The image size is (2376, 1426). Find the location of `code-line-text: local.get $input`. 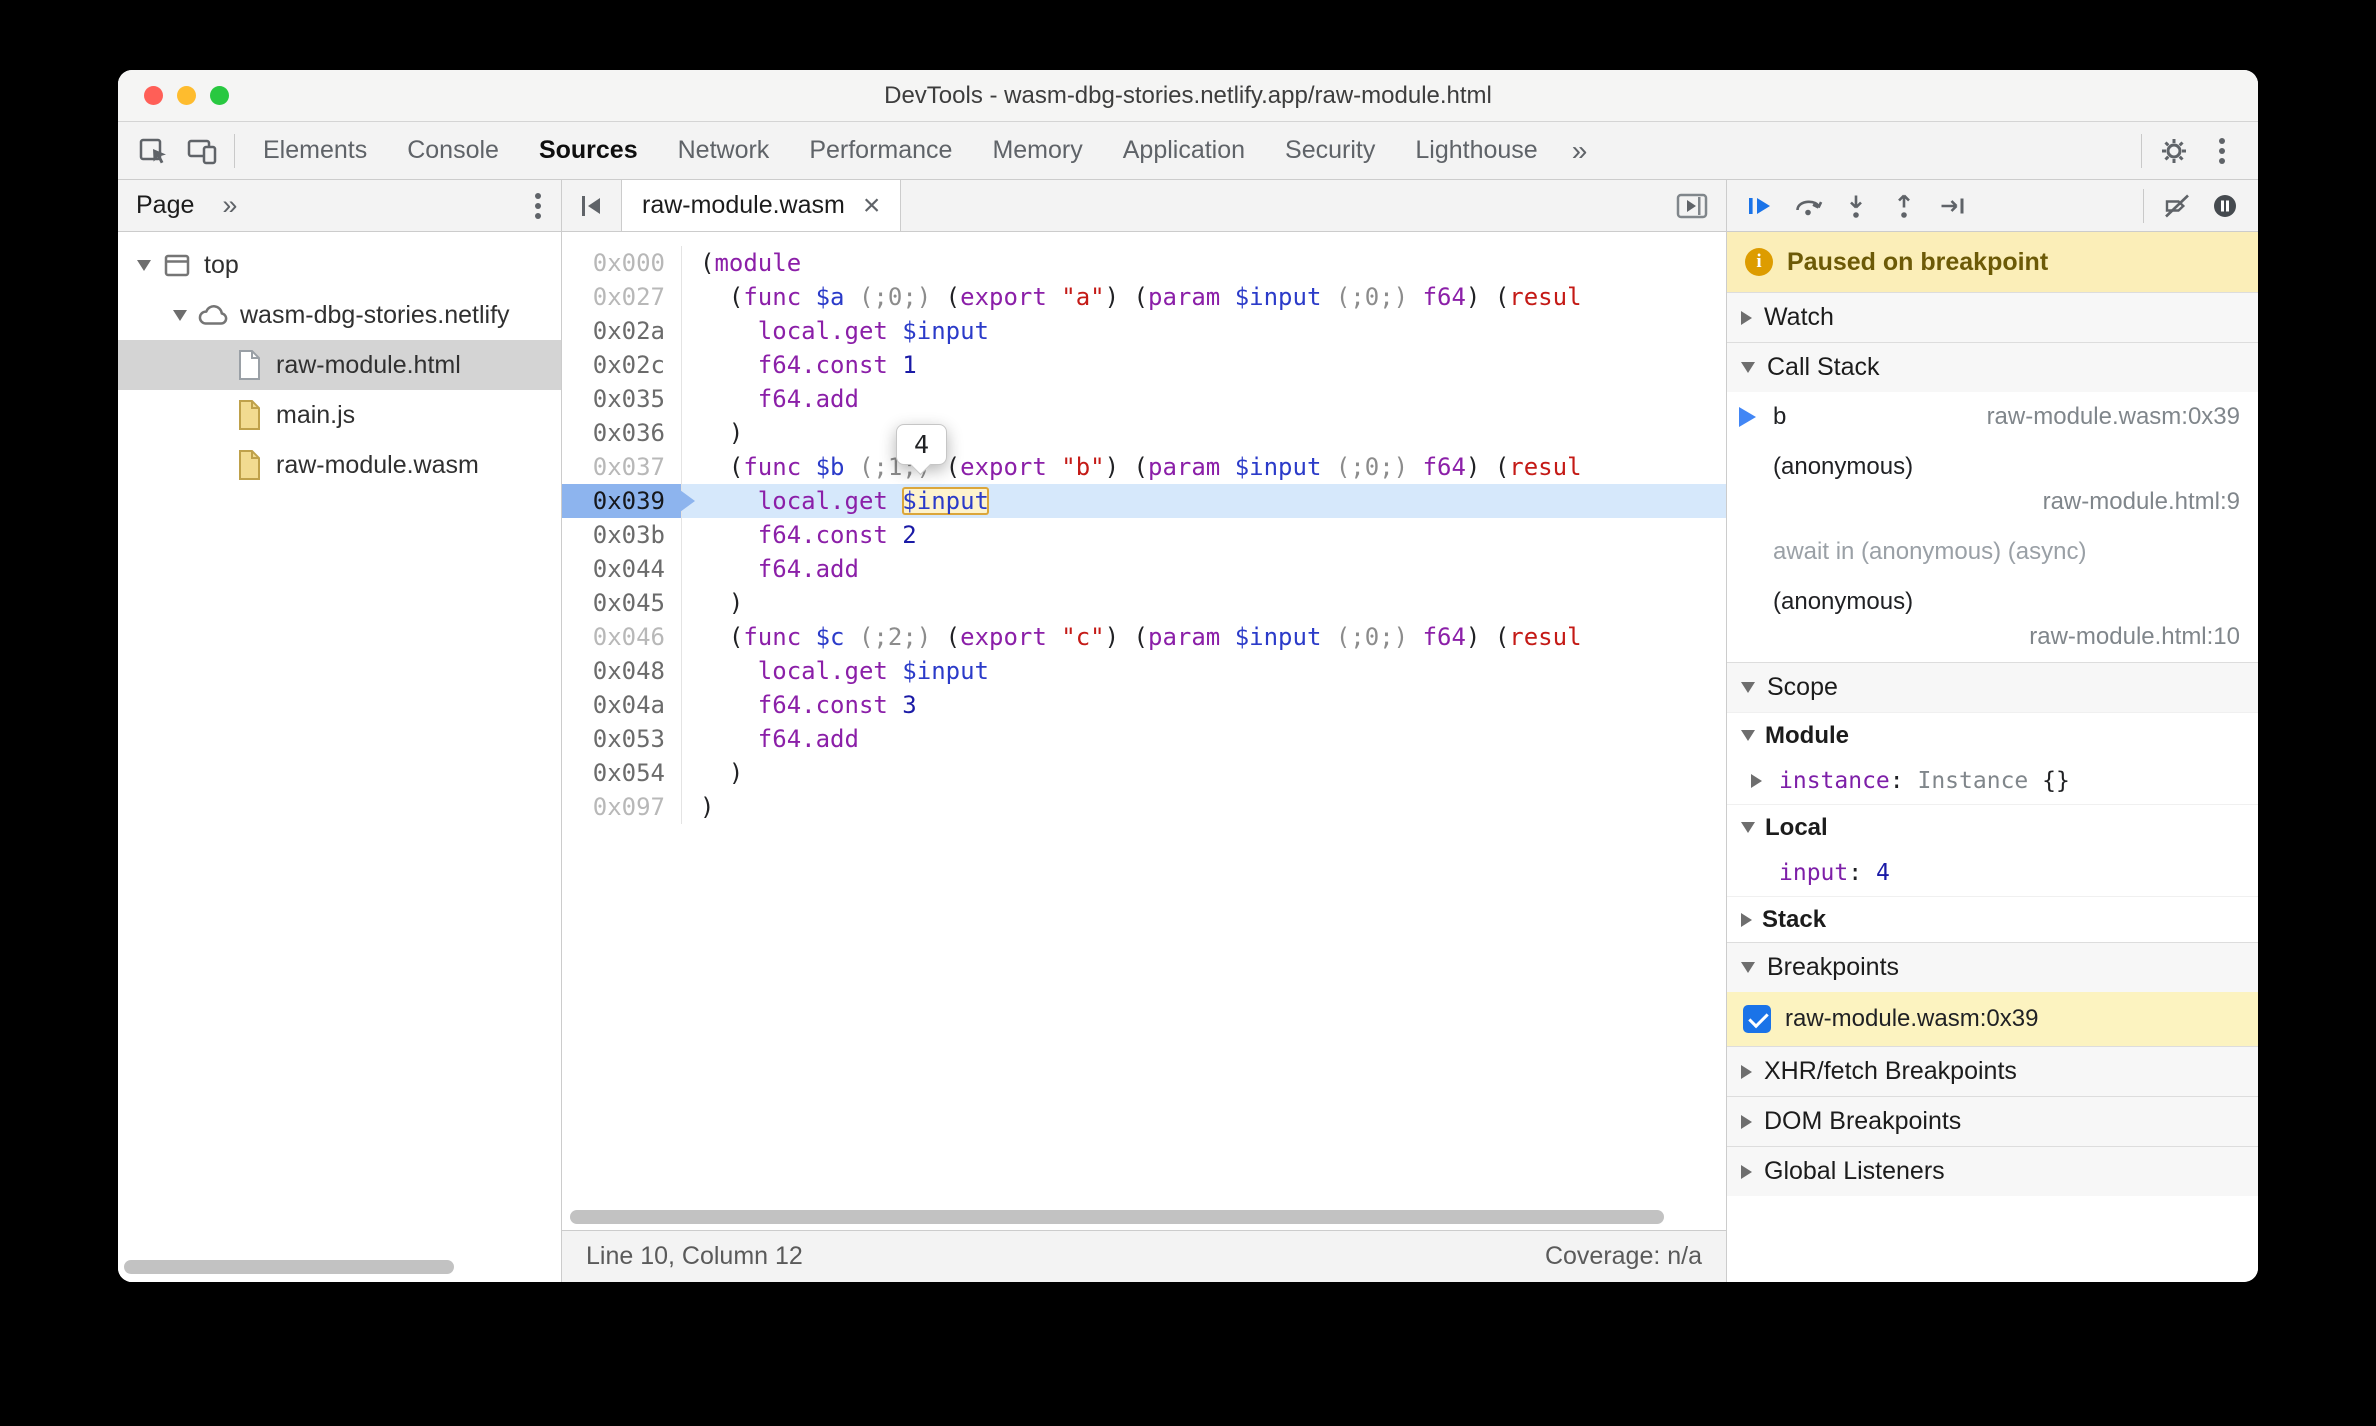

code-line-text: local.get $input is located at coordinates (873, 331).